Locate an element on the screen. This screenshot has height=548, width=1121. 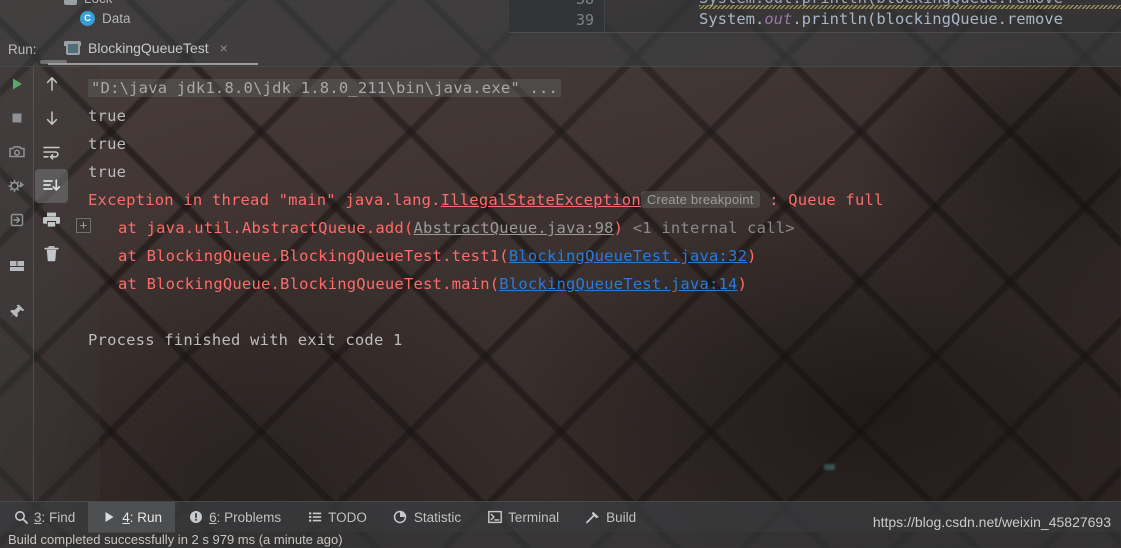
bottom-tab-todo: TODO is located at coordinates (337, 517).